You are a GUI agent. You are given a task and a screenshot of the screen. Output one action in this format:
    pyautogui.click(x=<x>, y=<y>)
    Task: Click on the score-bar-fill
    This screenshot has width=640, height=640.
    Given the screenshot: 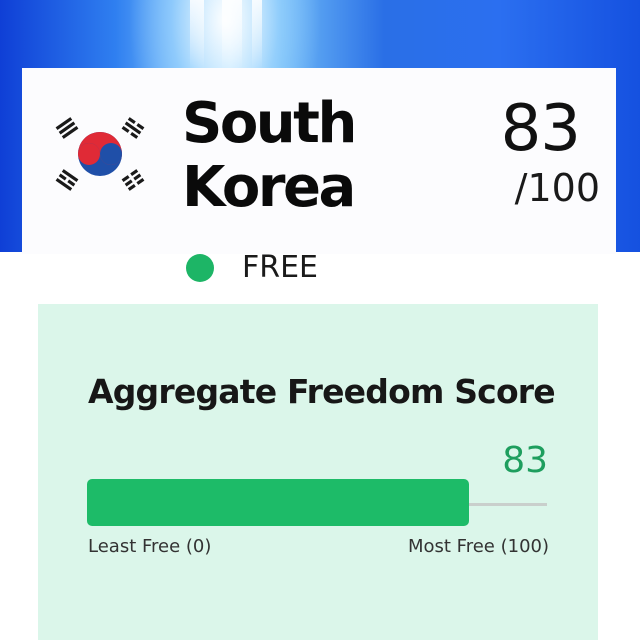 What is the action you would take?
    pyautogui.click(x=278, y=502)
    